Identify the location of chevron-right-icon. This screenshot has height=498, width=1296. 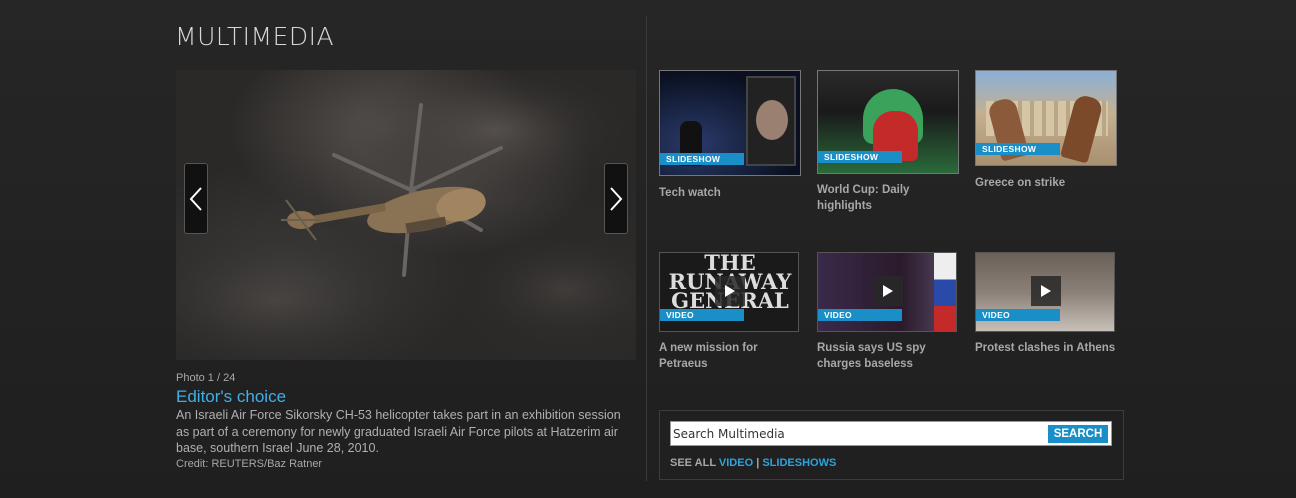
(616, 198).